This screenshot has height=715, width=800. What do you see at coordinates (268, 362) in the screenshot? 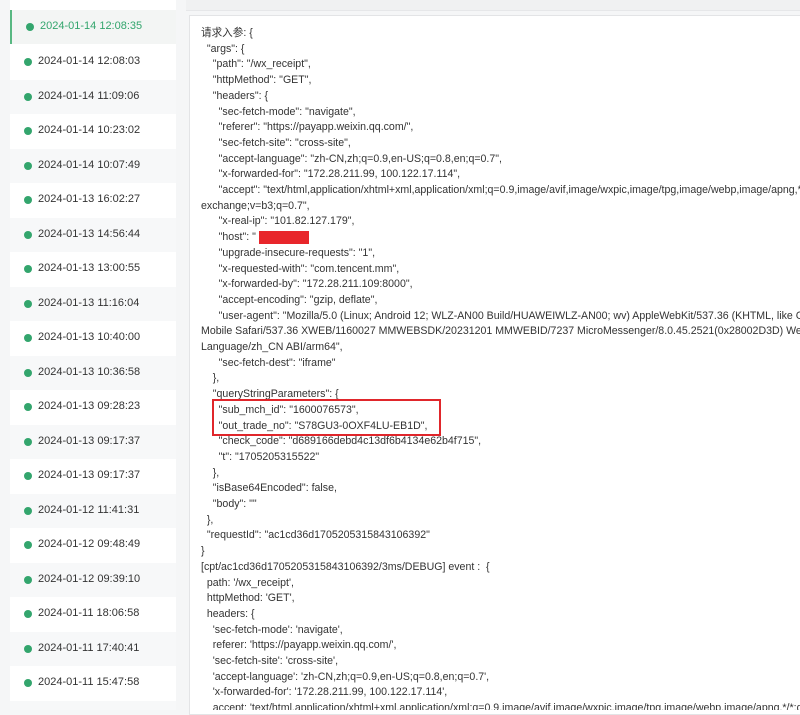
I see `log-line: "sec-fetch-dest": "iframe"` at bounding box center [268, 362].